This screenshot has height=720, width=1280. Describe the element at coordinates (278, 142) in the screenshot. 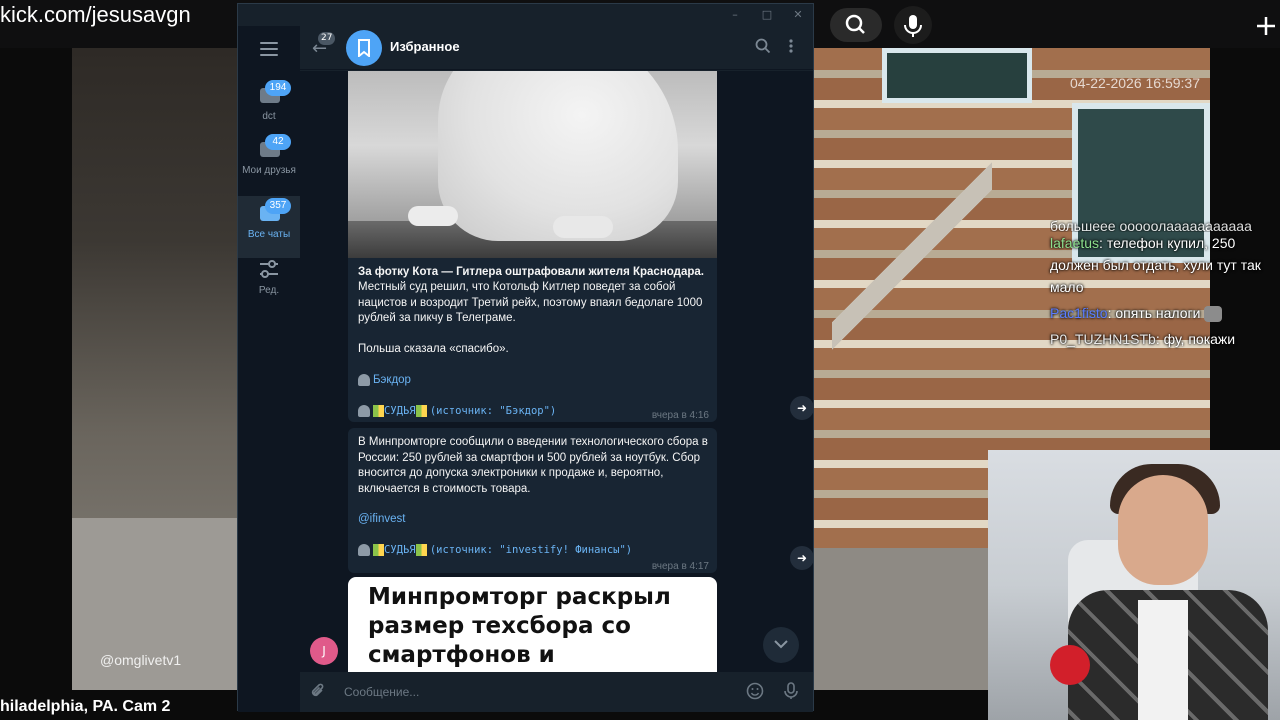

I see `unread-badge: 42` at that location.